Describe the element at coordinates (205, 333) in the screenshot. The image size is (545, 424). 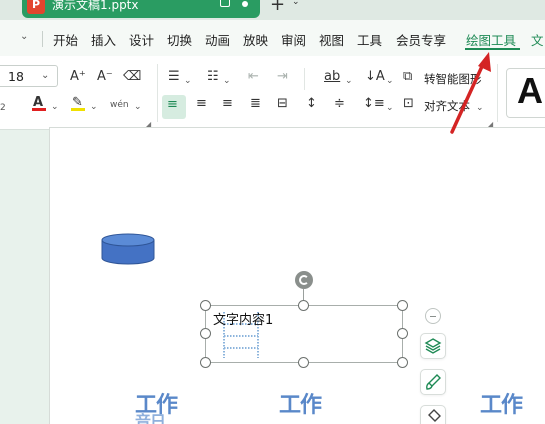
I see `resize-handle-left` at that location.